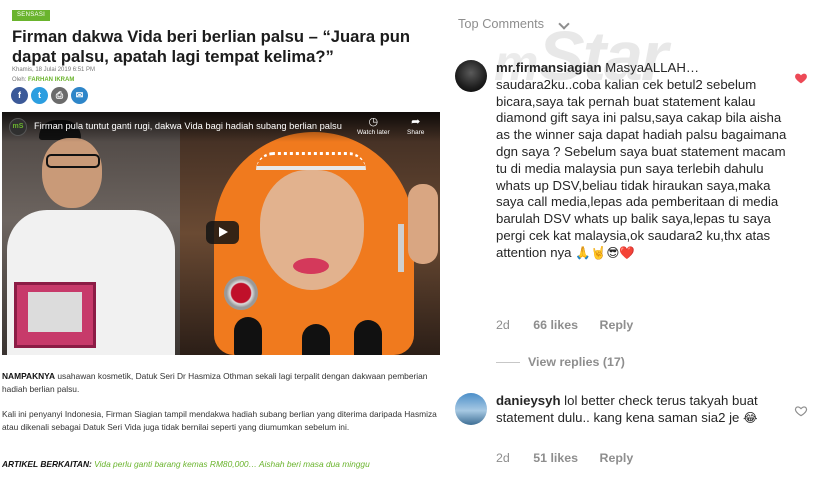 The height and width of the screenshot is (485, 830). I want to click on view-replies-button: View replies (17), so click(560, 362).